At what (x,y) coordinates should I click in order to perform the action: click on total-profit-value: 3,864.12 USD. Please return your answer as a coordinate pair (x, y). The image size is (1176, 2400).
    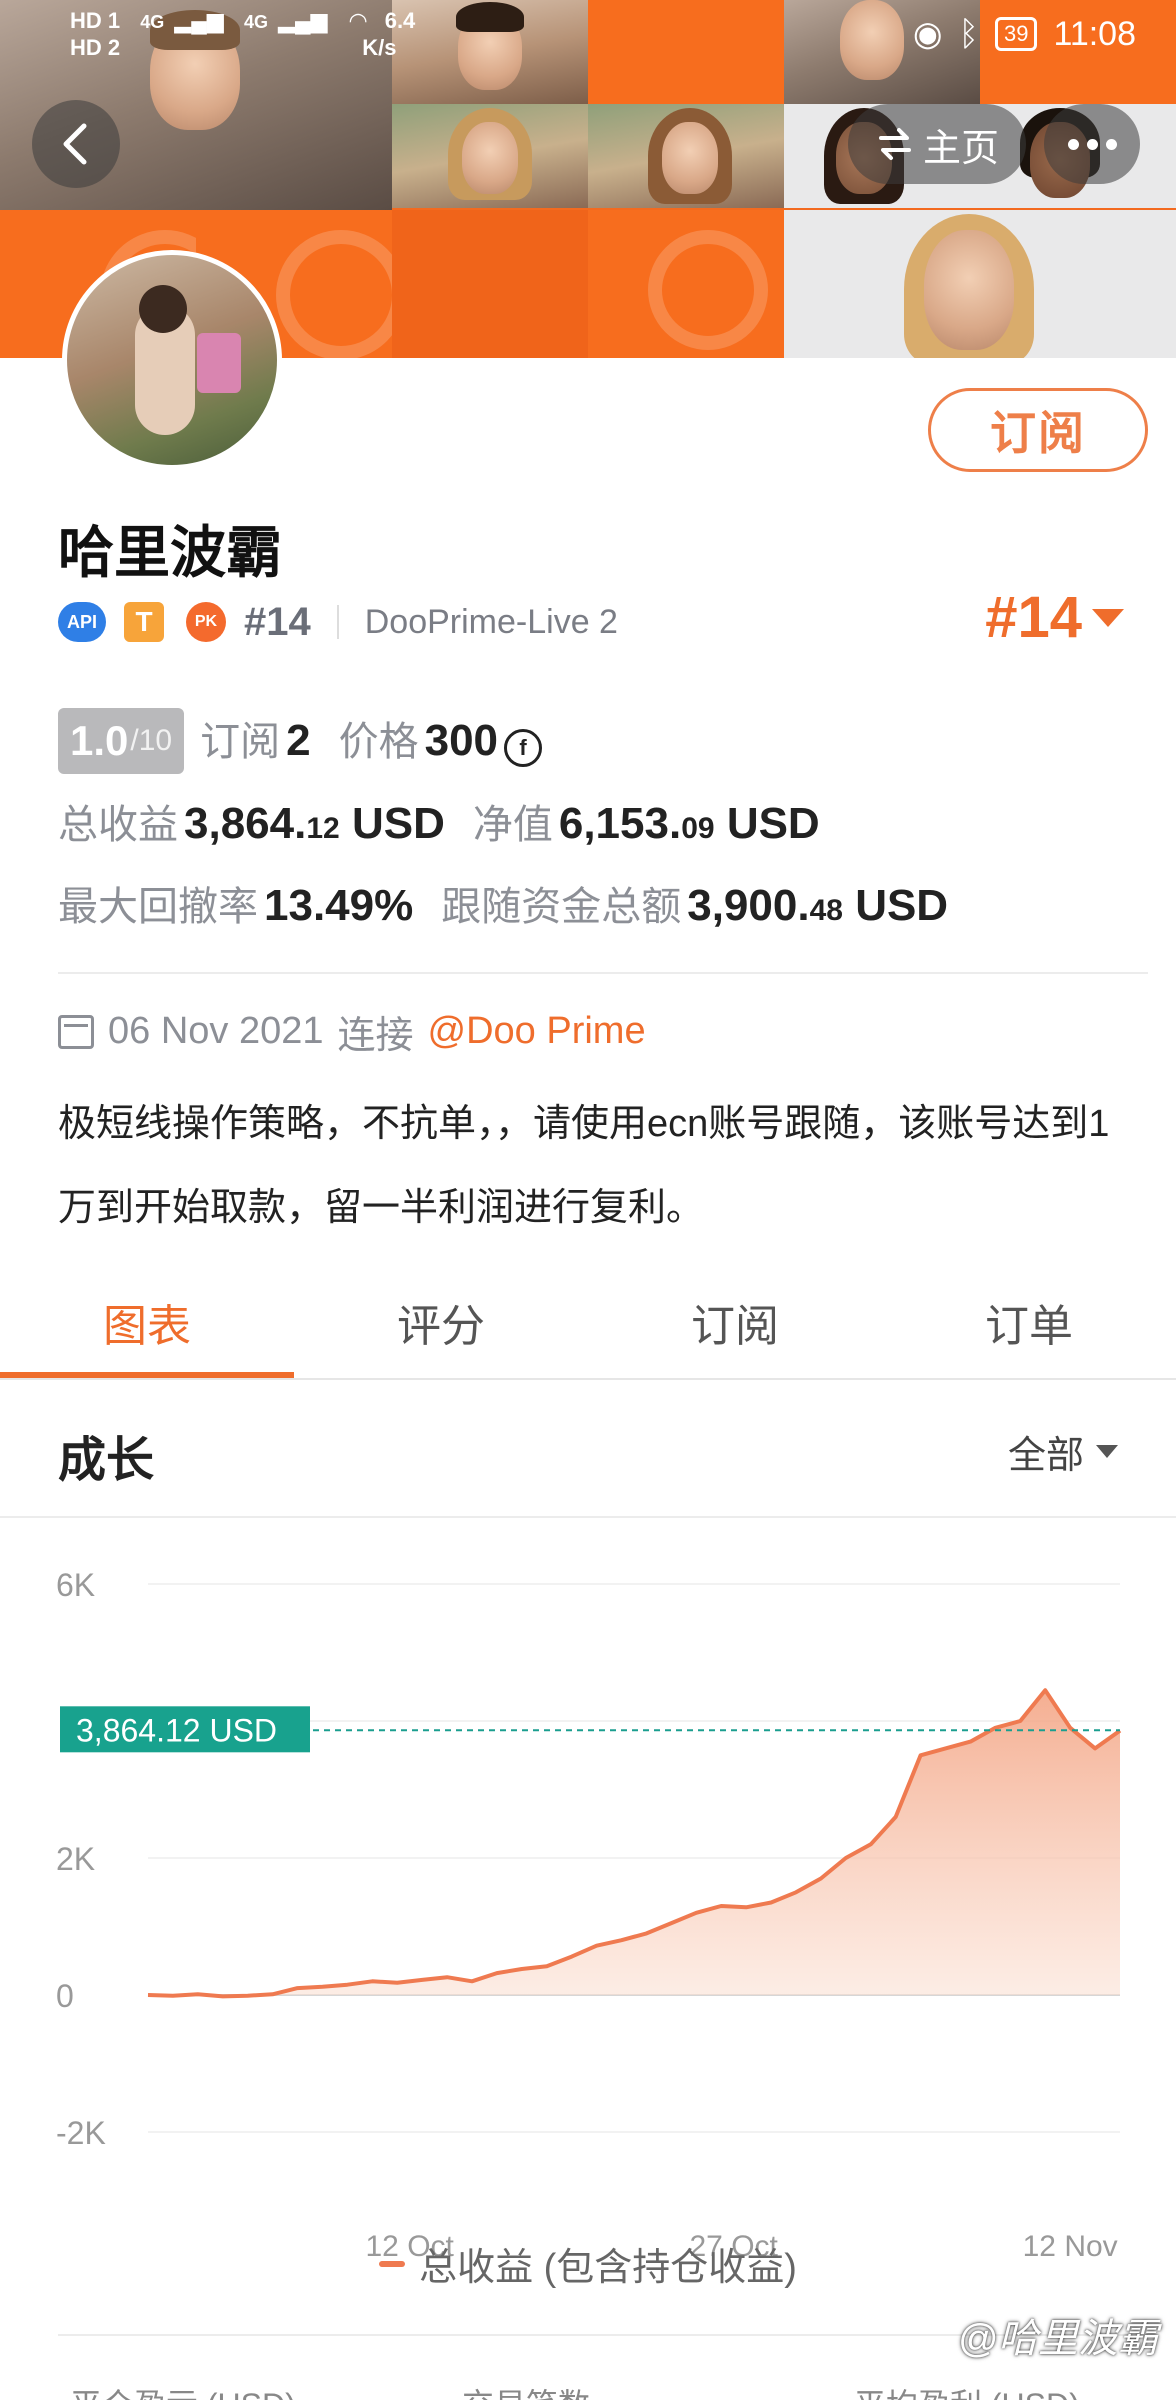
    Looking at the image, I should click on (314, 824).